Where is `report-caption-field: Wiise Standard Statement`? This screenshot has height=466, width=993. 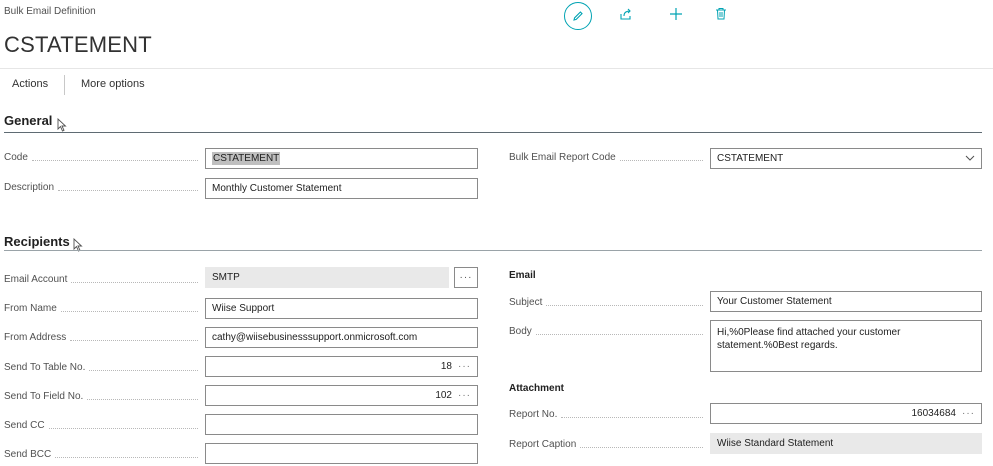
report-caption-field: Wiise Standard Statement is located at coordinates (846, 443).